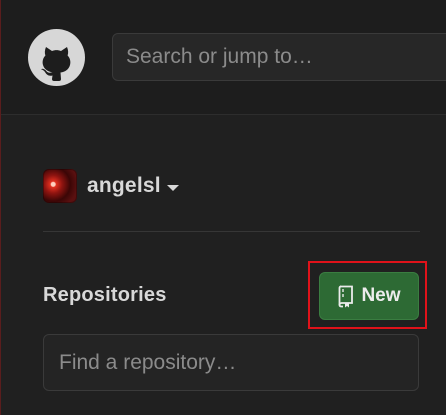  What do you see at coordinates (381, 295) in the screenshot?
I see `new-button-label: New` at bounding box center [381, 295].